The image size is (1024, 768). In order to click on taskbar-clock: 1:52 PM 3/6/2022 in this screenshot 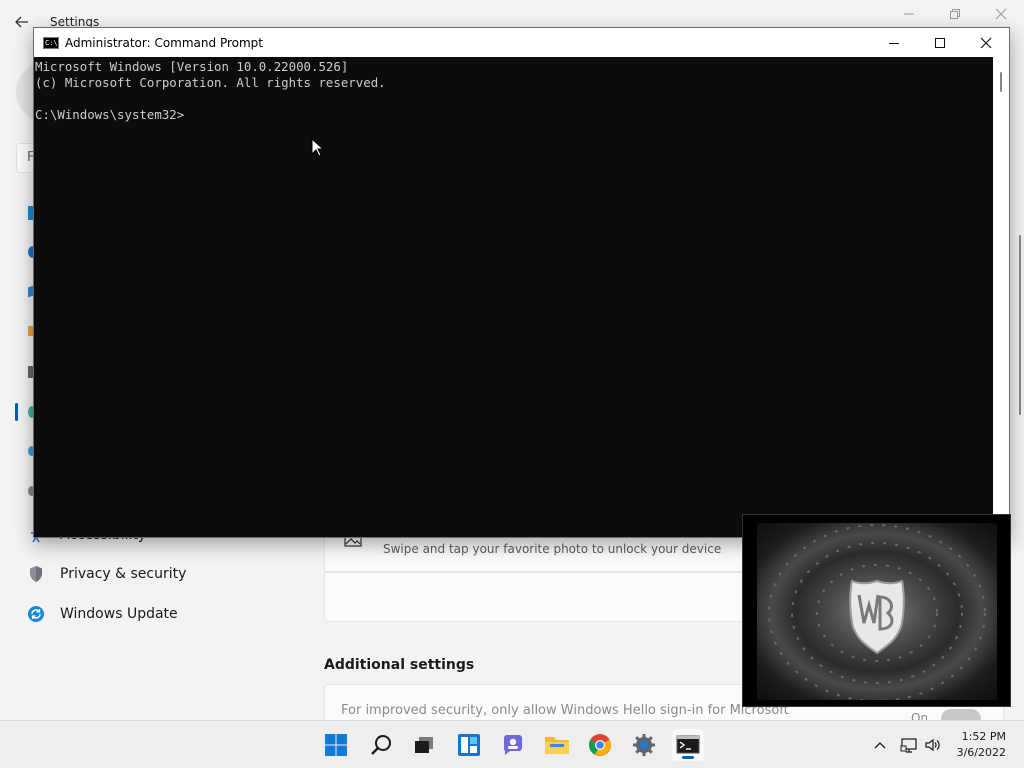, I will do `click(981, 745)`.